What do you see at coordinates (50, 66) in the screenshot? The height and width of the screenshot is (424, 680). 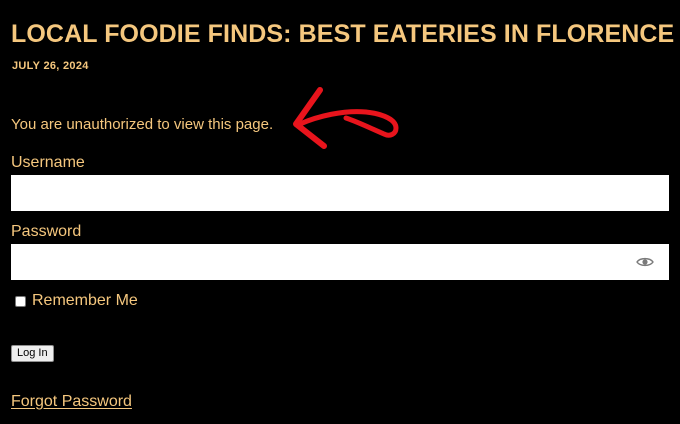 I see `post-date: JULY 26, 2024` at bounding box center [50, 66].